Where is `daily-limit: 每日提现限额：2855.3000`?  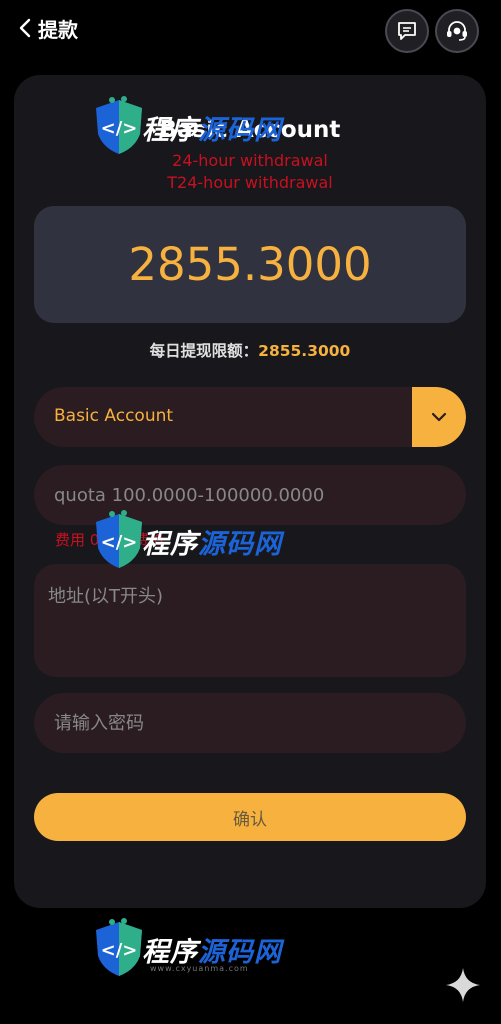 daily-limit: 每日提现限额：2855.3000 is located at coordinates (250, 350).